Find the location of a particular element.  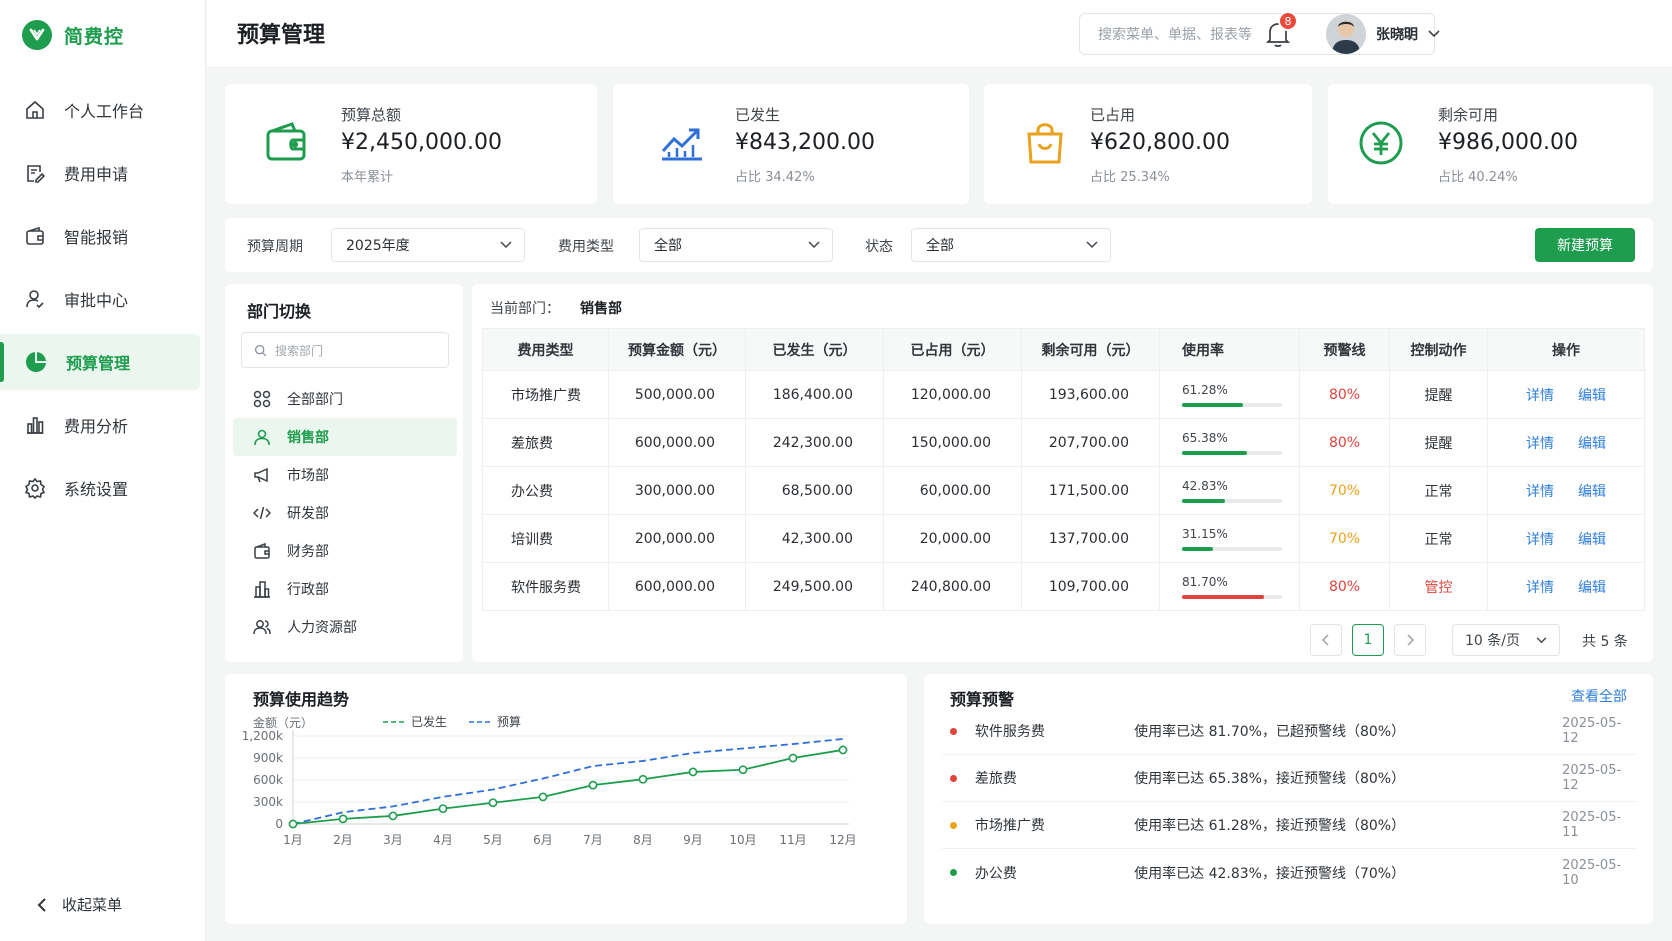

column-header: 预算金额（元） is located at coordinates (677, 349).